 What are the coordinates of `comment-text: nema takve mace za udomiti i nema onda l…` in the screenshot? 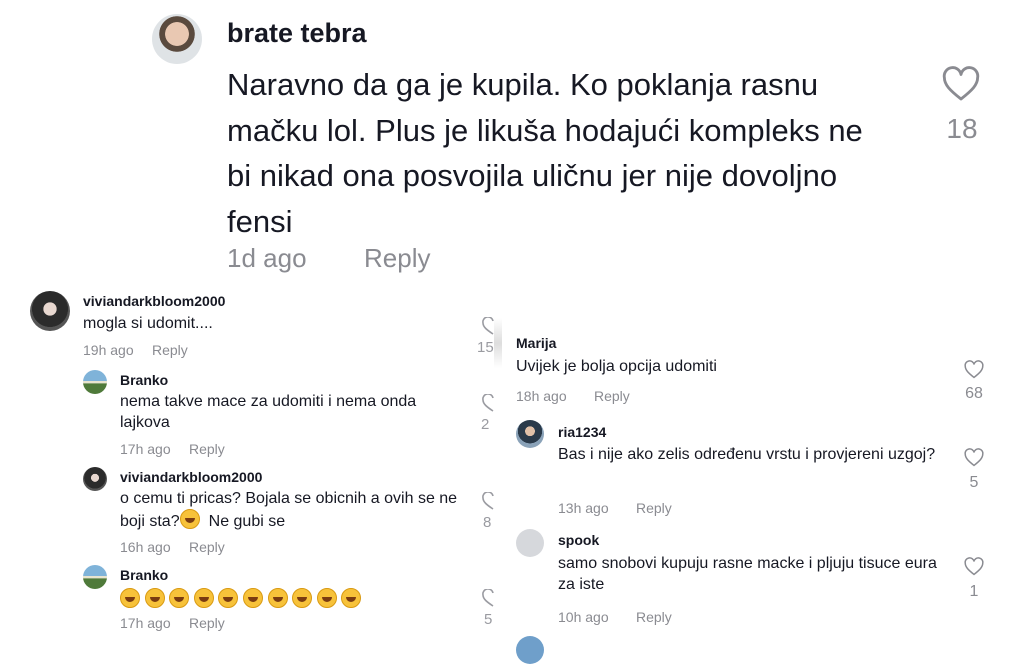 It's located at (268, 412).